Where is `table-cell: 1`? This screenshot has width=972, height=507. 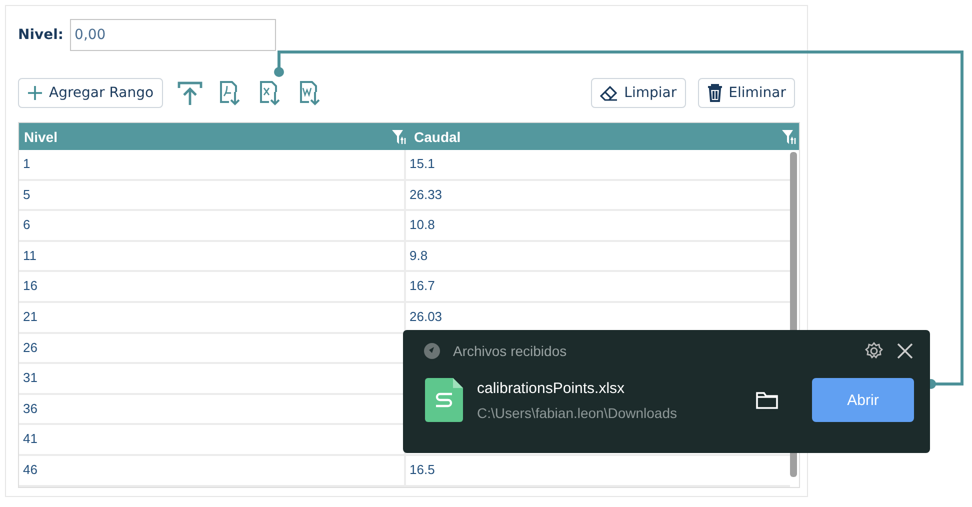 table-cell: 1 is located at coordinates (212, 164).